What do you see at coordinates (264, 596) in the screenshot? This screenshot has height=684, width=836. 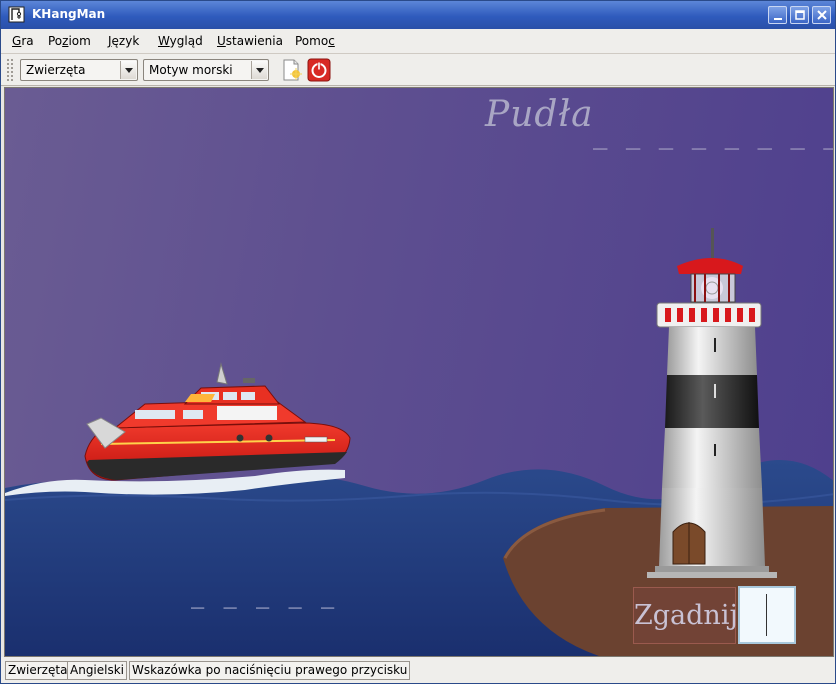 I see `hidden-word: _ _ _ _ _` at bounding box center [264, 596].